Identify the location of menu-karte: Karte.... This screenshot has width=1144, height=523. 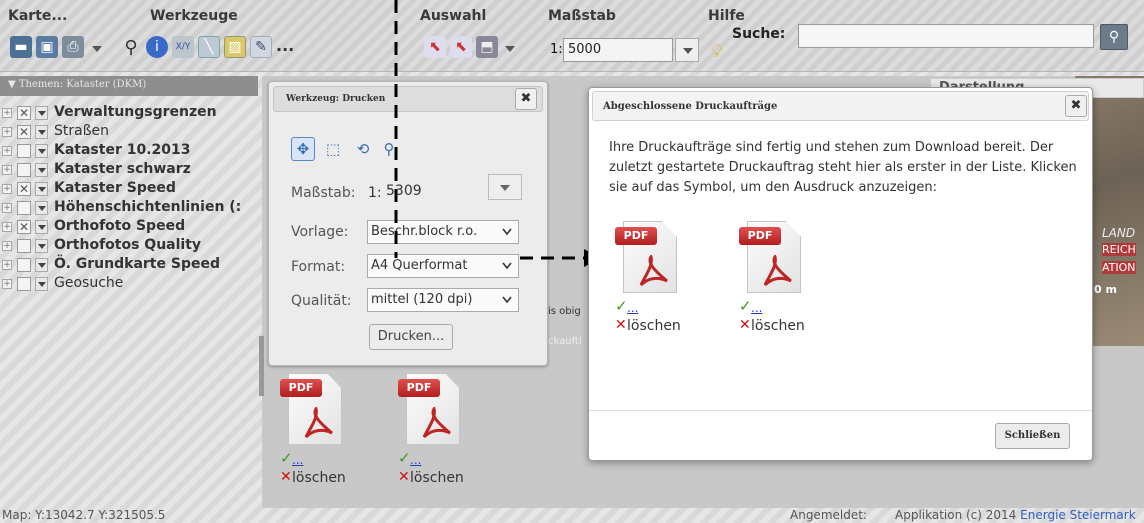
(37, 16).